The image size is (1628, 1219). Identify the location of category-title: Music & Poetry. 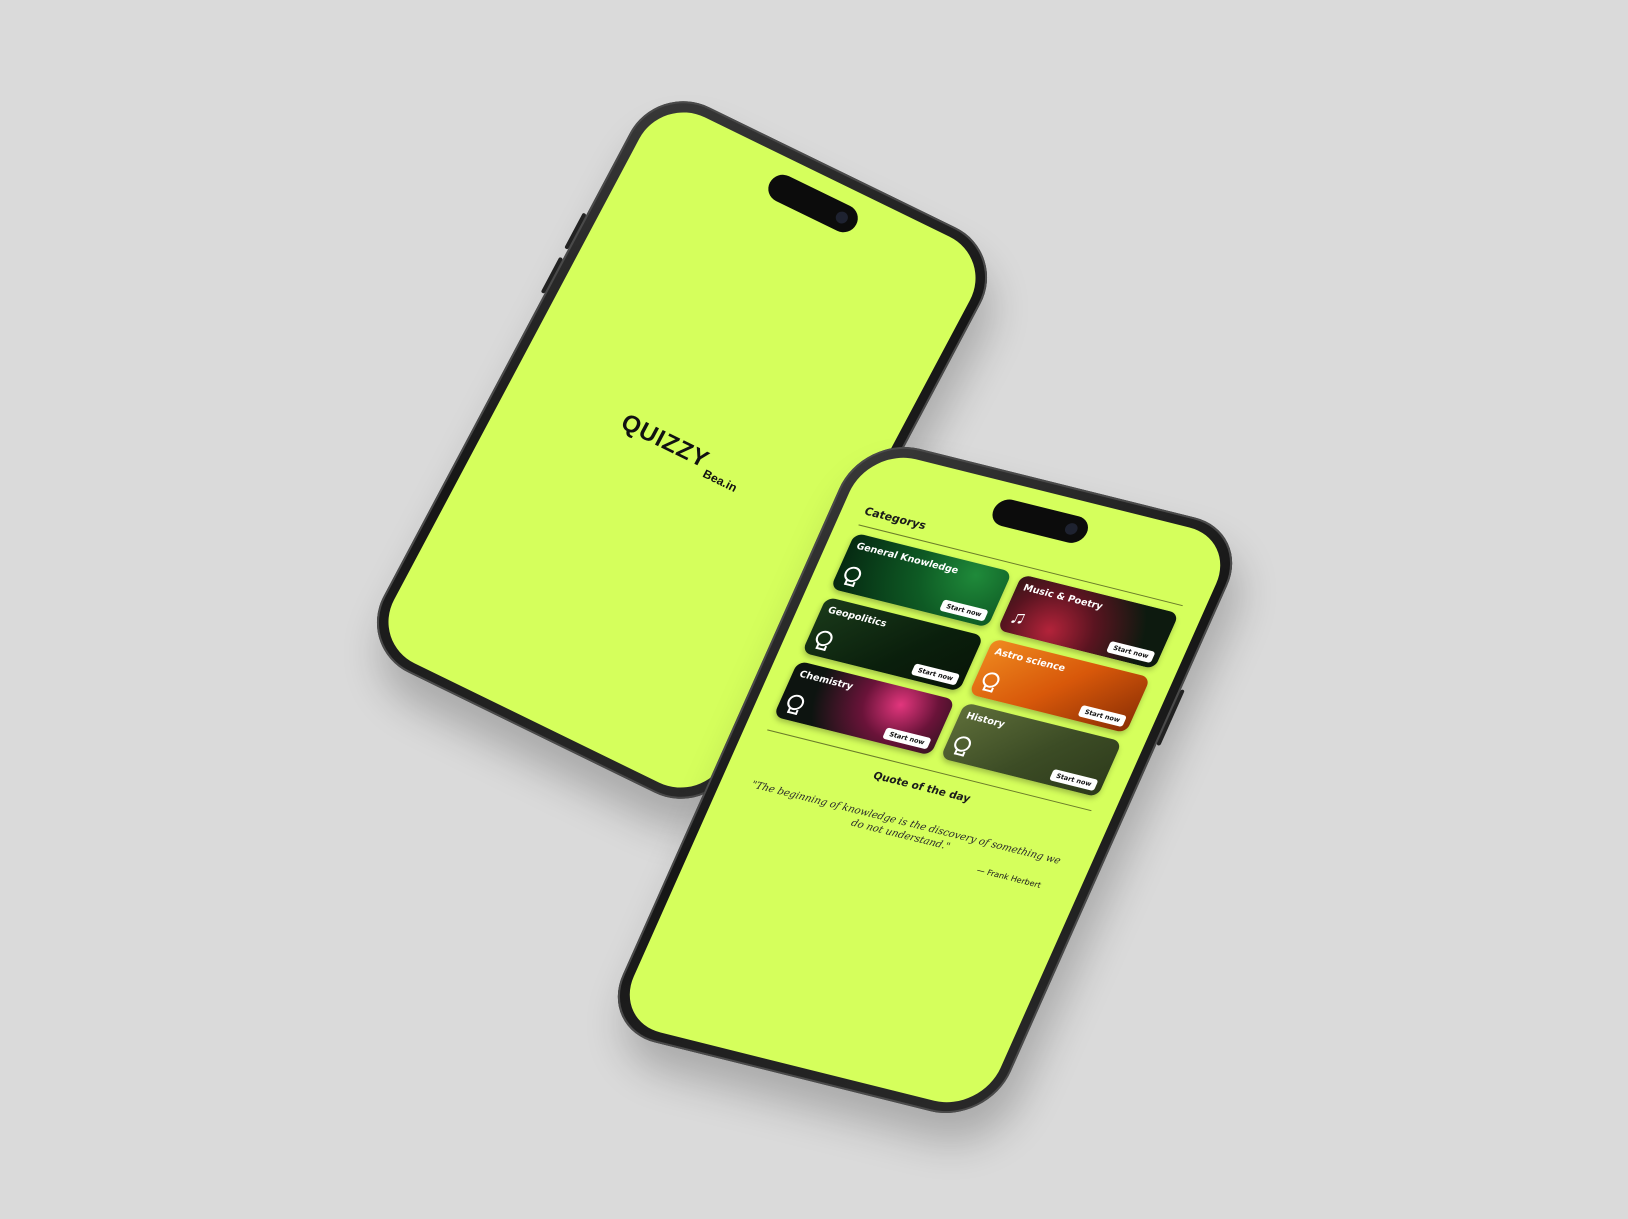
(1063, 597).